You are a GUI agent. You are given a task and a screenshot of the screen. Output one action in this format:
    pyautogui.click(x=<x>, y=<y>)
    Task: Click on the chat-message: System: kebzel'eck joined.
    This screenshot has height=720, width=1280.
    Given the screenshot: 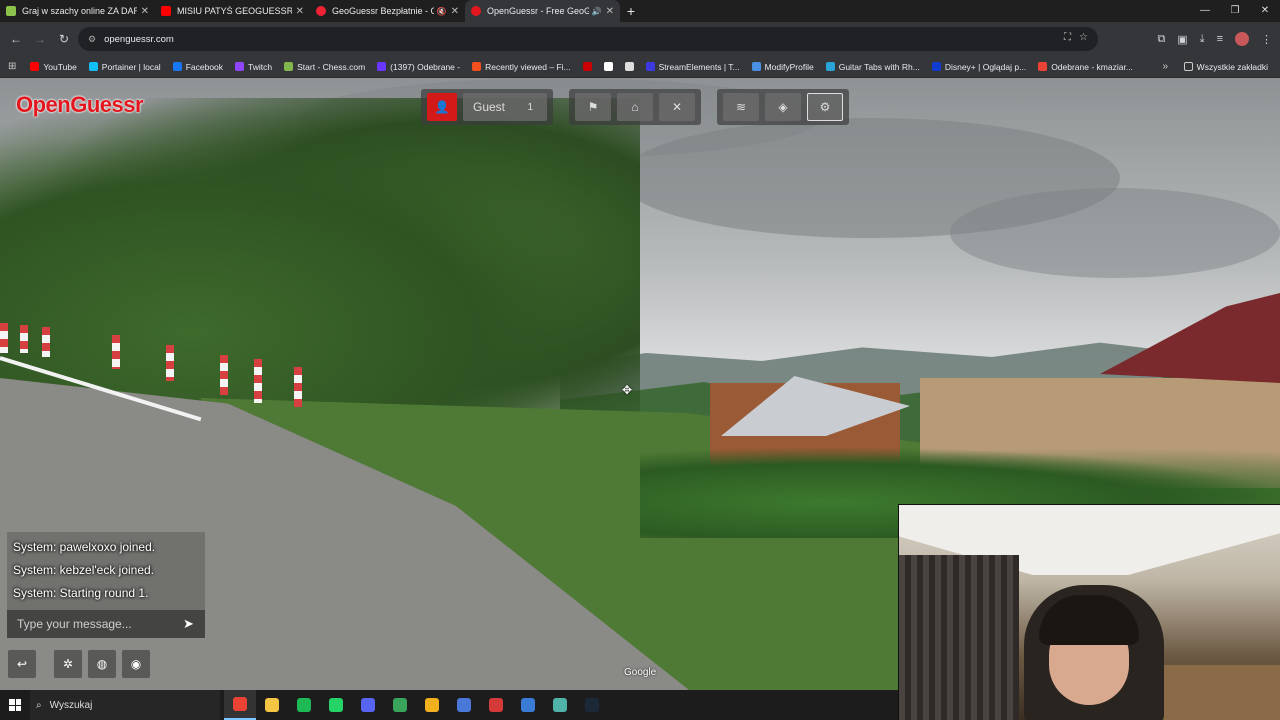 What is the action you would take?
    pyautogui.click(x=84, y=570)
    